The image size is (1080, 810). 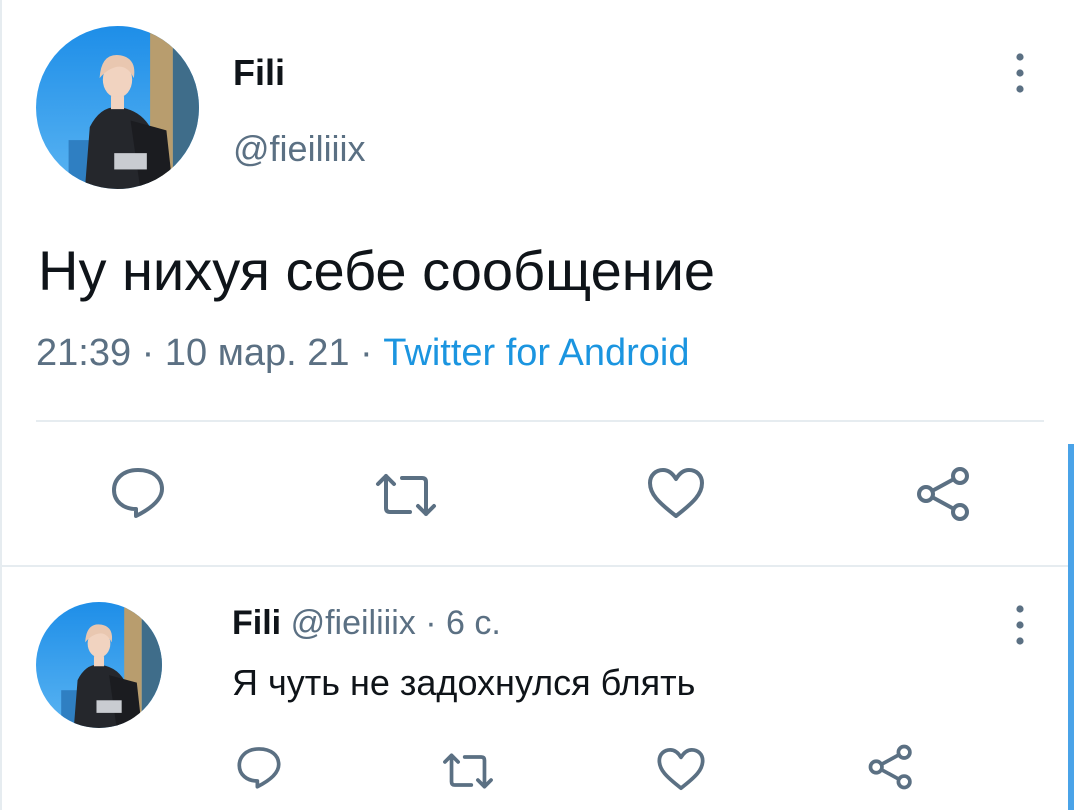 What do you see at coordinates (473, 623) in the screenshot?
I see `reply-age: 6 с.` at bounding box center [473, 623].